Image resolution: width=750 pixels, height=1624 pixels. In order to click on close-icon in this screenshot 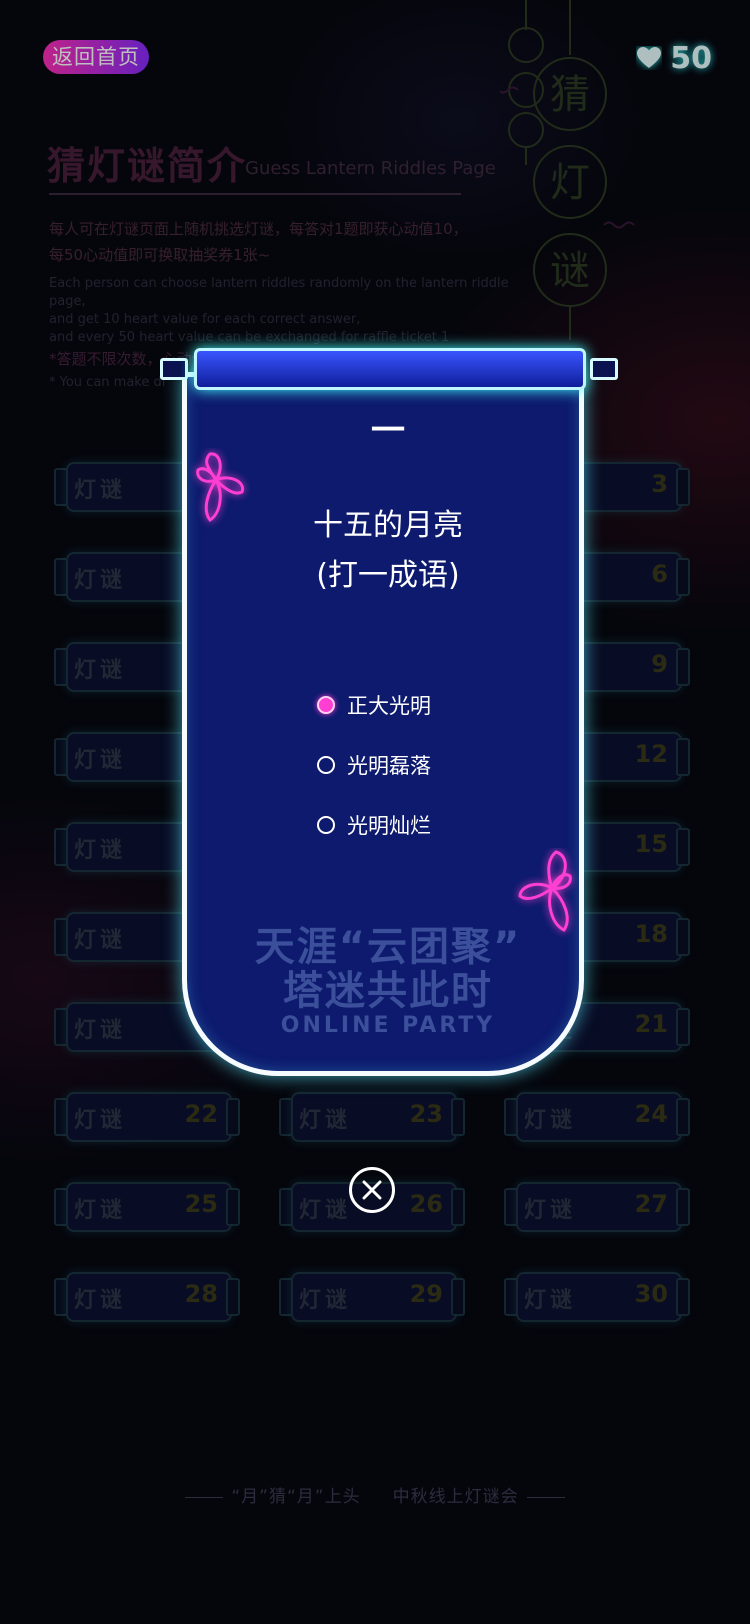, I will do `click(372, 1190)`.